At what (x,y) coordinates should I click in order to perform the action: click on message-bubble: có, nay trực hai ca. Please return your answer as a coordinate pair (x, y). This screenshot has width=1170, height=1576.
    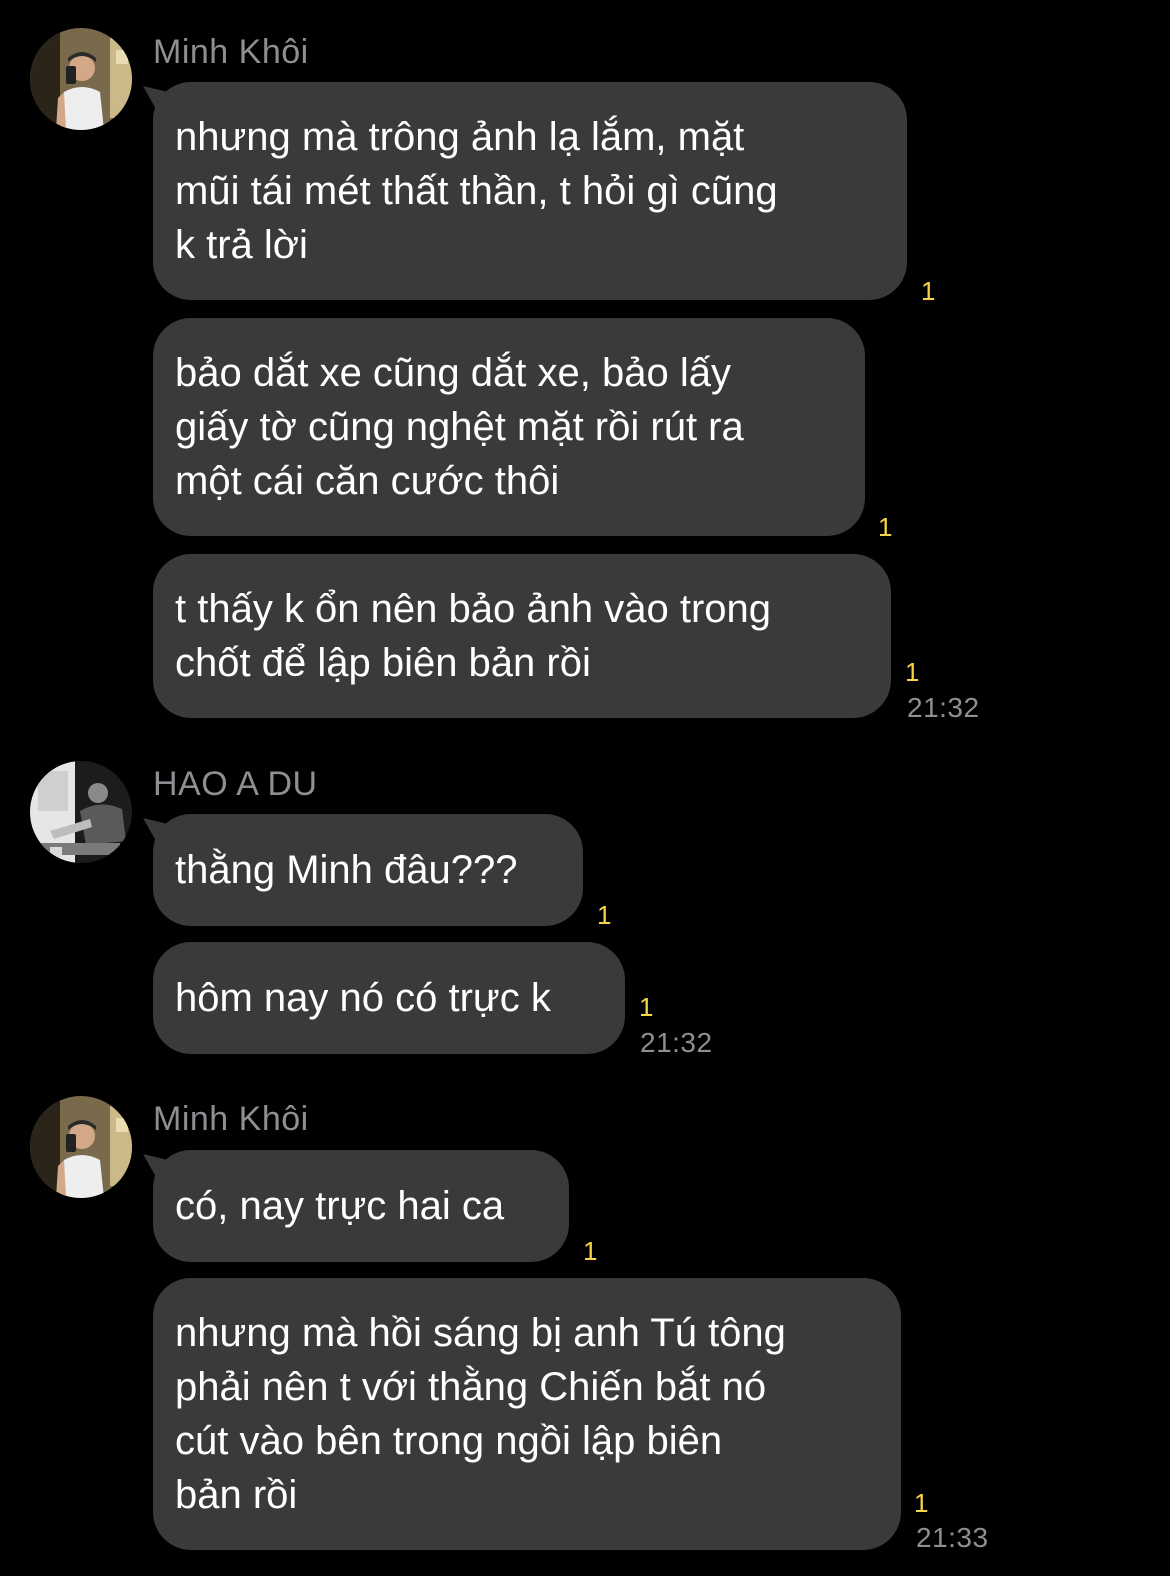
    Looking at the image, I should click on (361, 1206).